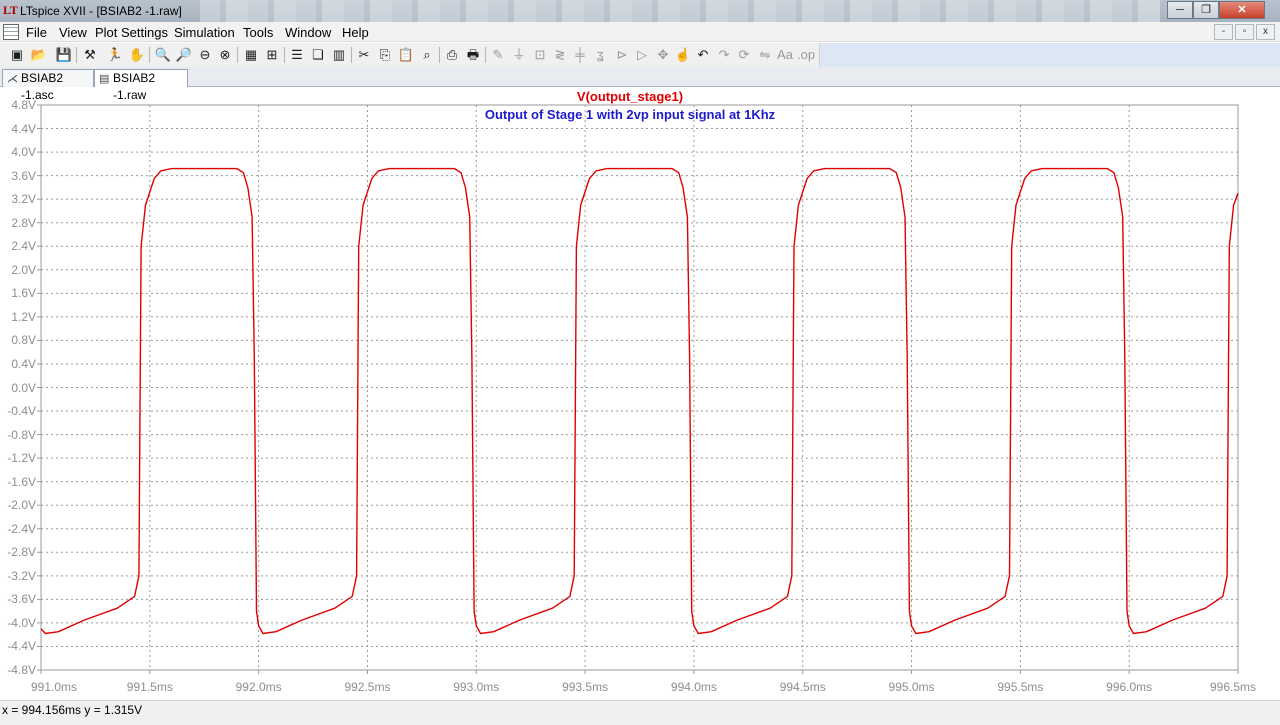  I want to click on title-bar-background, so click(680, 11).